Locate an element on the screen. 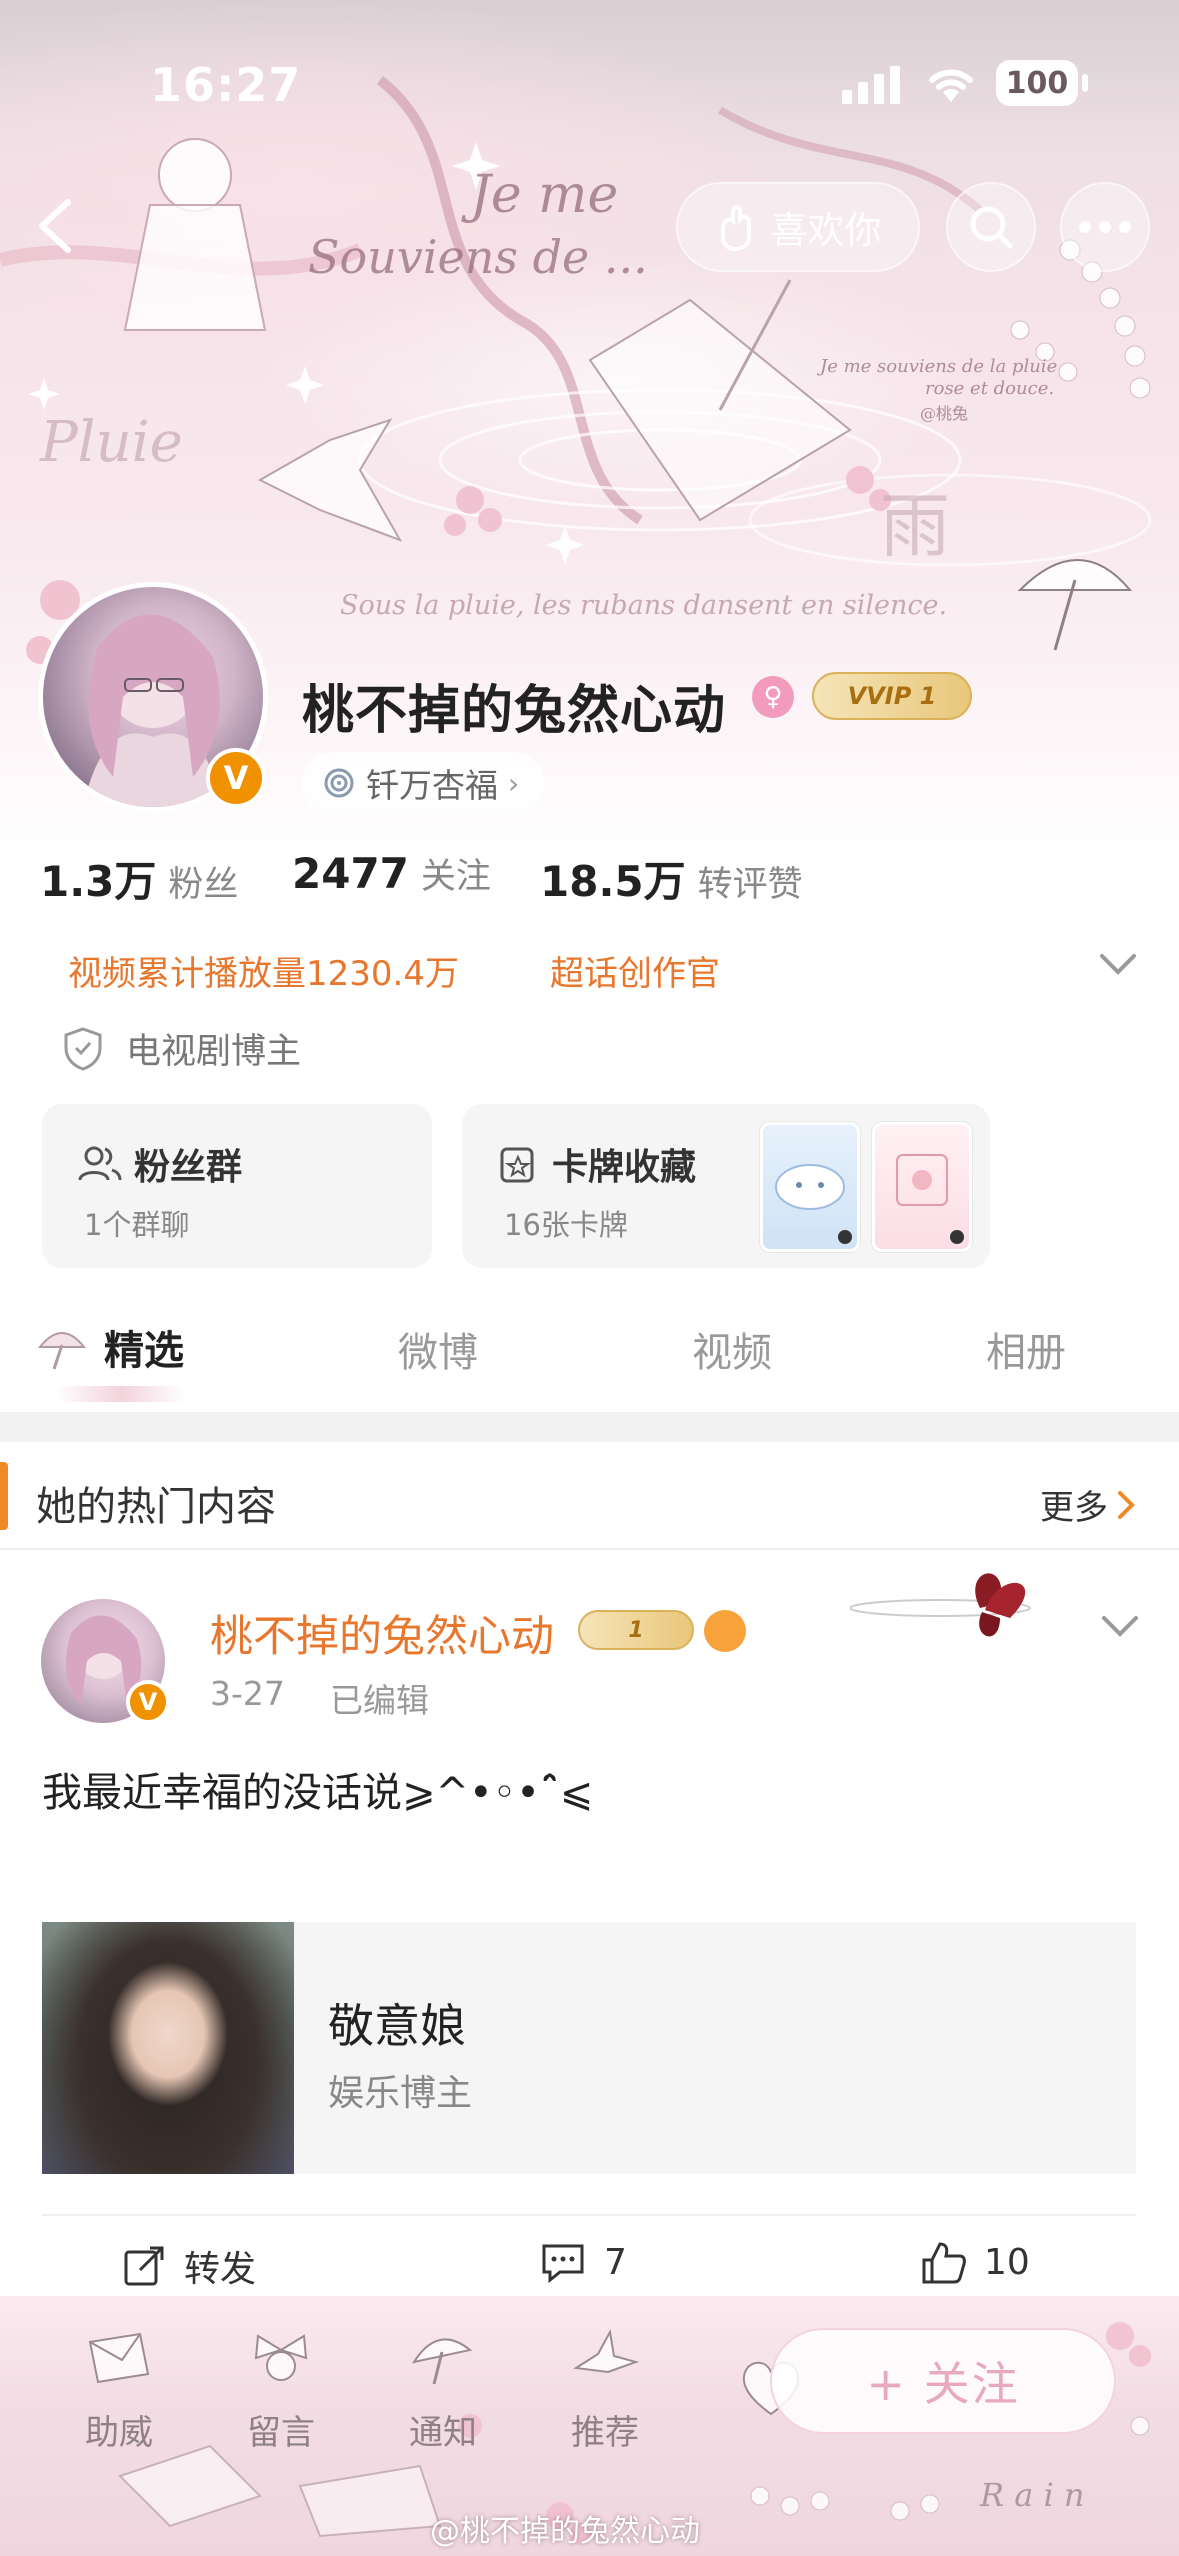 The image size is (1179, 2556). tab-weibo: 微博 is located at coordinates (438, 1349).